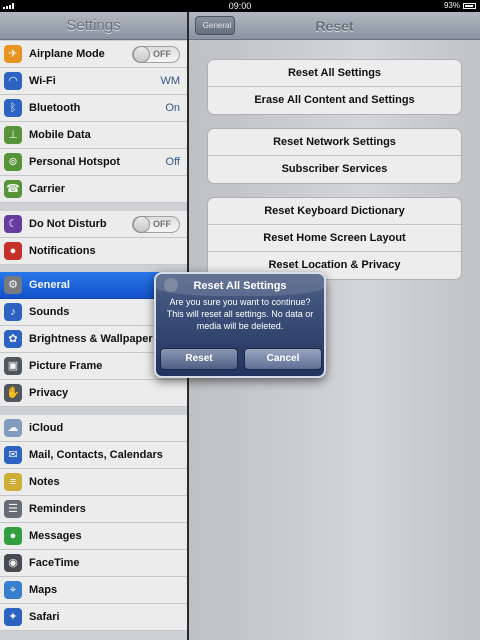 The image size is (480, 640). Describe the element at coordinates (199, 359) in the screenshot. I see `reset-button: Reset` at that location.